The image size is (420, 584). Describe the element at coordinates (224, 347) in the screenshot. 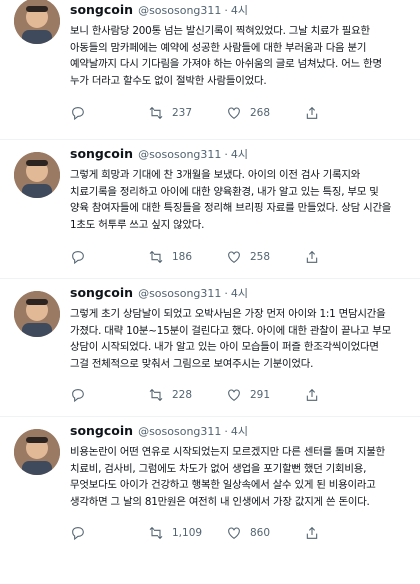

I see `tweet-text-line: 상담이 시작되었다. 내가 알고 있는 아이 모습들이 퍼즐 한조각씩이었다면` at that location.